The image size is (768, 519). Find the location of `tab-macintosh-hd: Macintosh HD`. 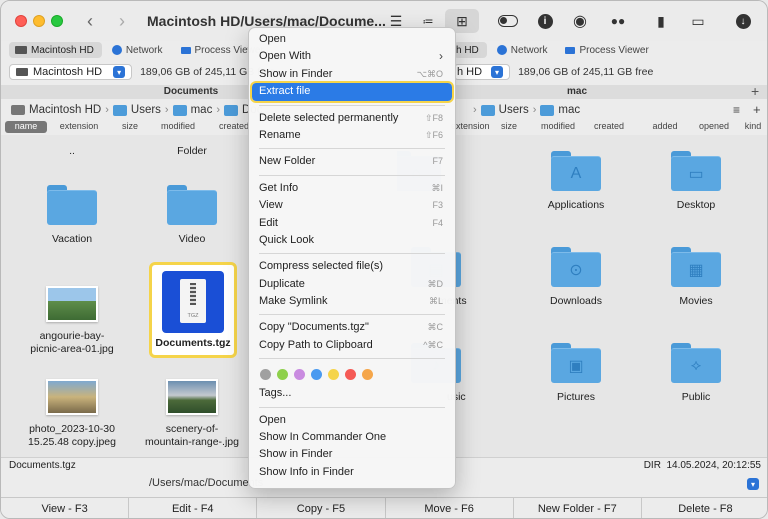

tab-macintosh-hd: Macintosh HD is located at coordinates (55, 50).